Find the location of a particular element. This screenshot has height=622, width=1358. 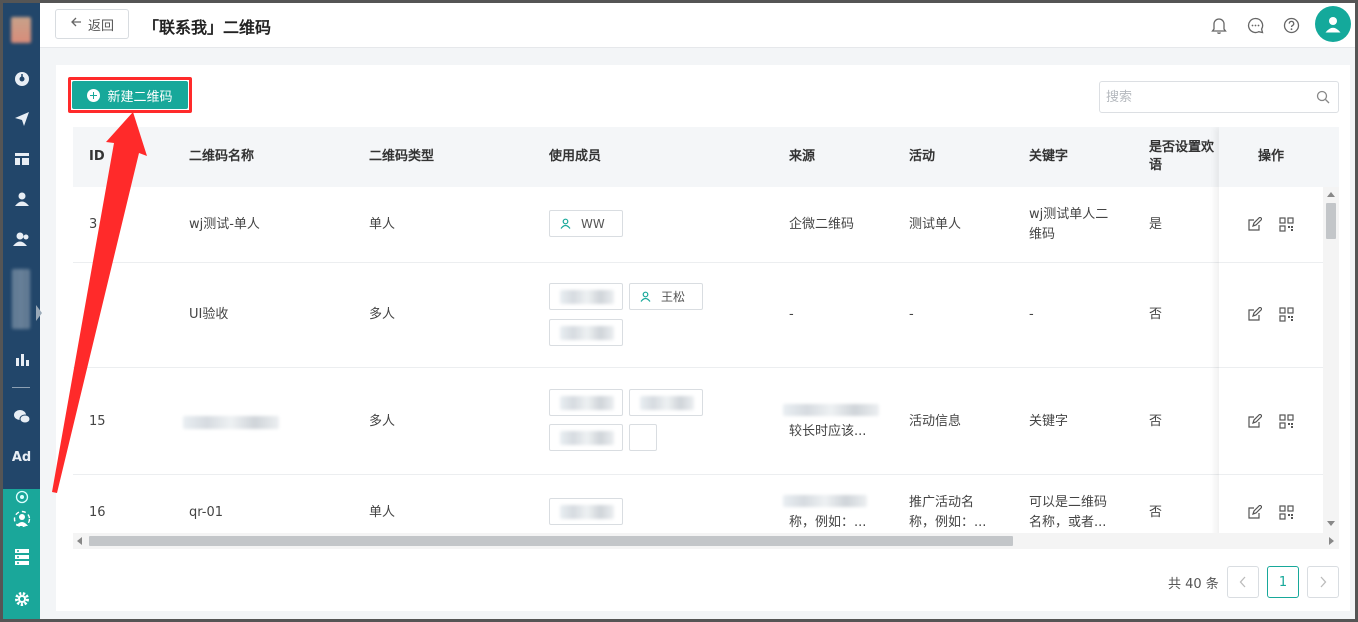

arrow-left-icon is located at coordinates (76, 24).